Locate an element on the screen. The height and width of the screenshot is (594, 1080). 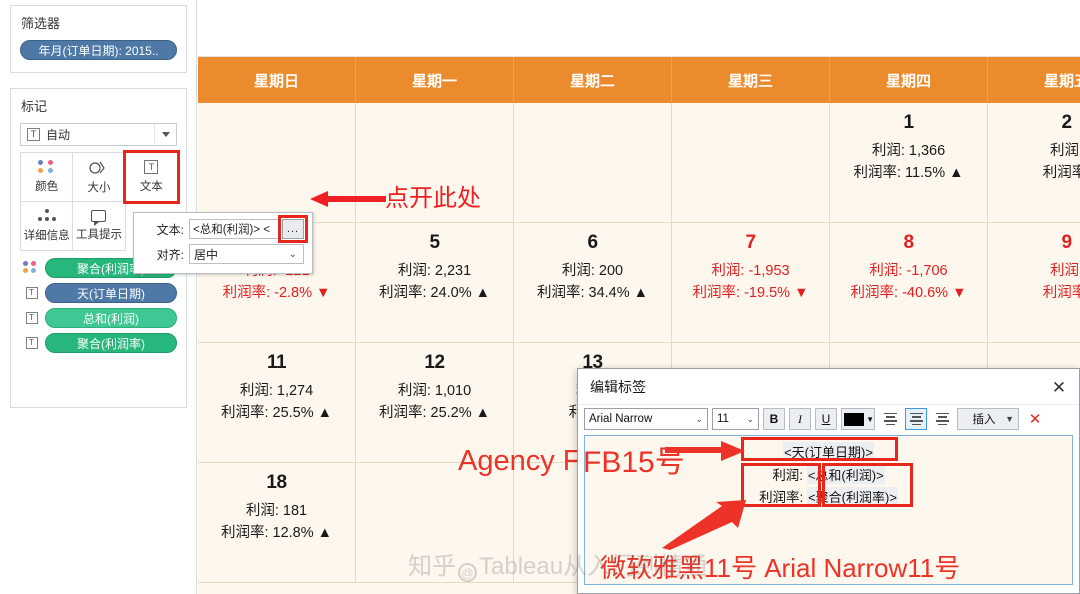
calendar-cell-profit: 利润: 1,010 is located at coordinates (434, 391).